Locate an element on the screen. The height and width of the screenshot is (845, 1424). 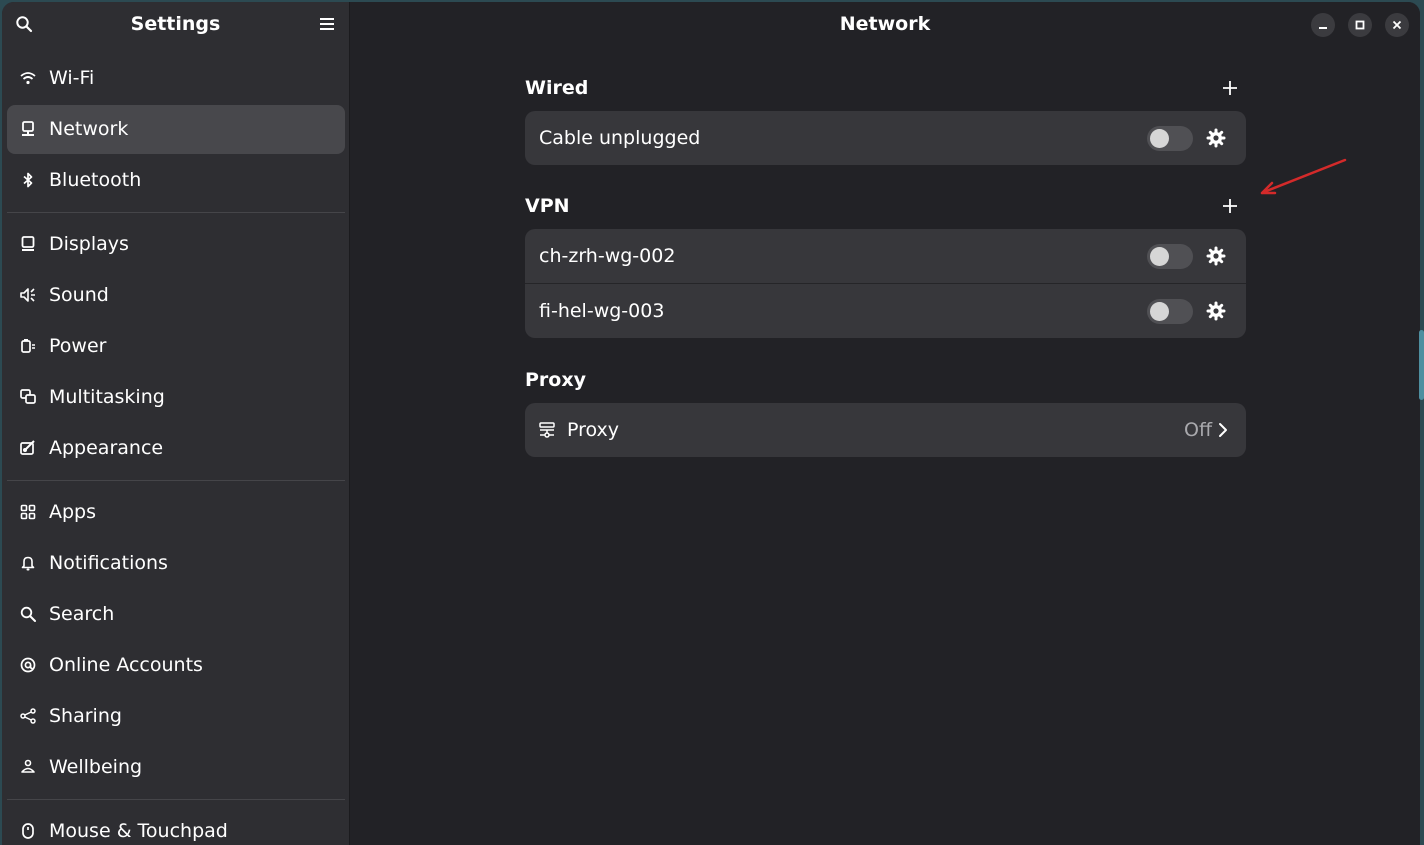
vpn-connection-row: fi-hel-wg-003 is located at coordinates (885, 311).